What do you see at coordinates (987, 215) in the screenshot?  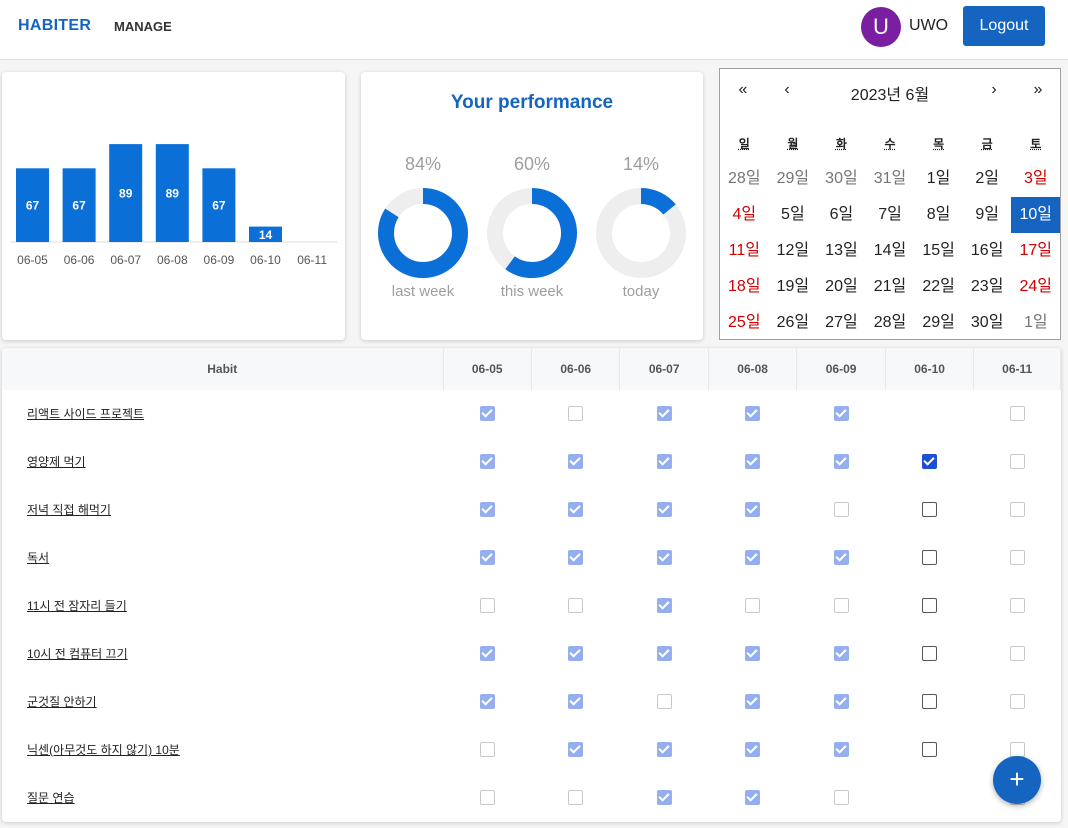 I see `calendar-day: 9일` at bounding box center [987, 215].